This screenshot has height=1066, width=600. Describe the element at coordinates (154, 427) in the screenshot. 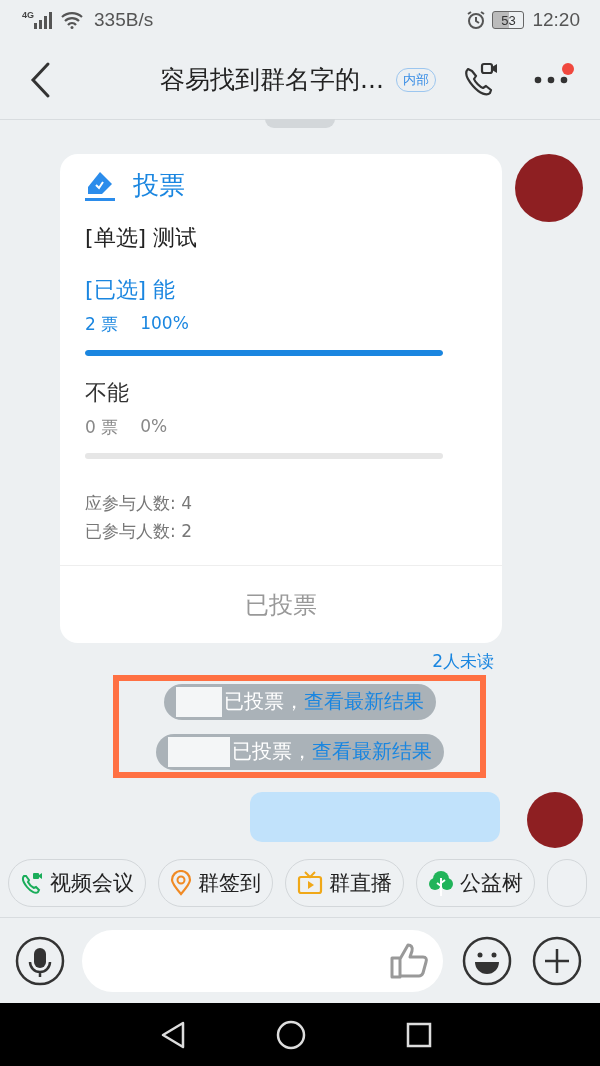

I see `vote-percent: 0%` at that location.